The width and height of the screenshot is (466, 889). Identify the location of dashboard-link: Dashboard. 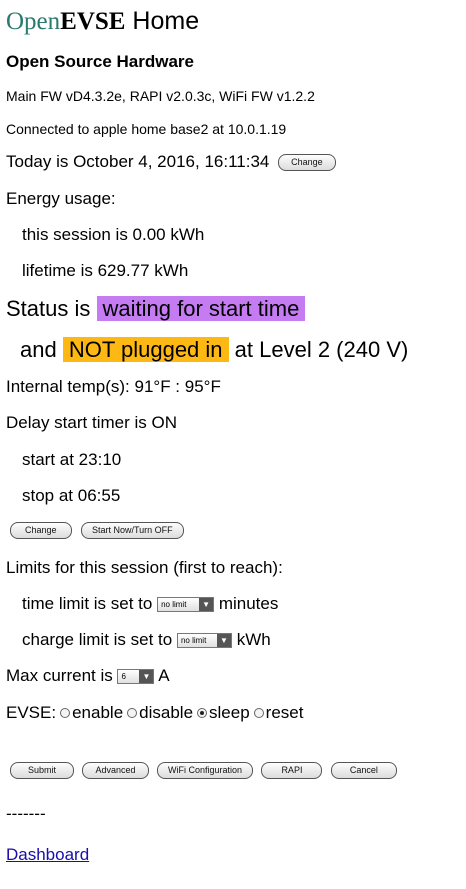
(47, 854).